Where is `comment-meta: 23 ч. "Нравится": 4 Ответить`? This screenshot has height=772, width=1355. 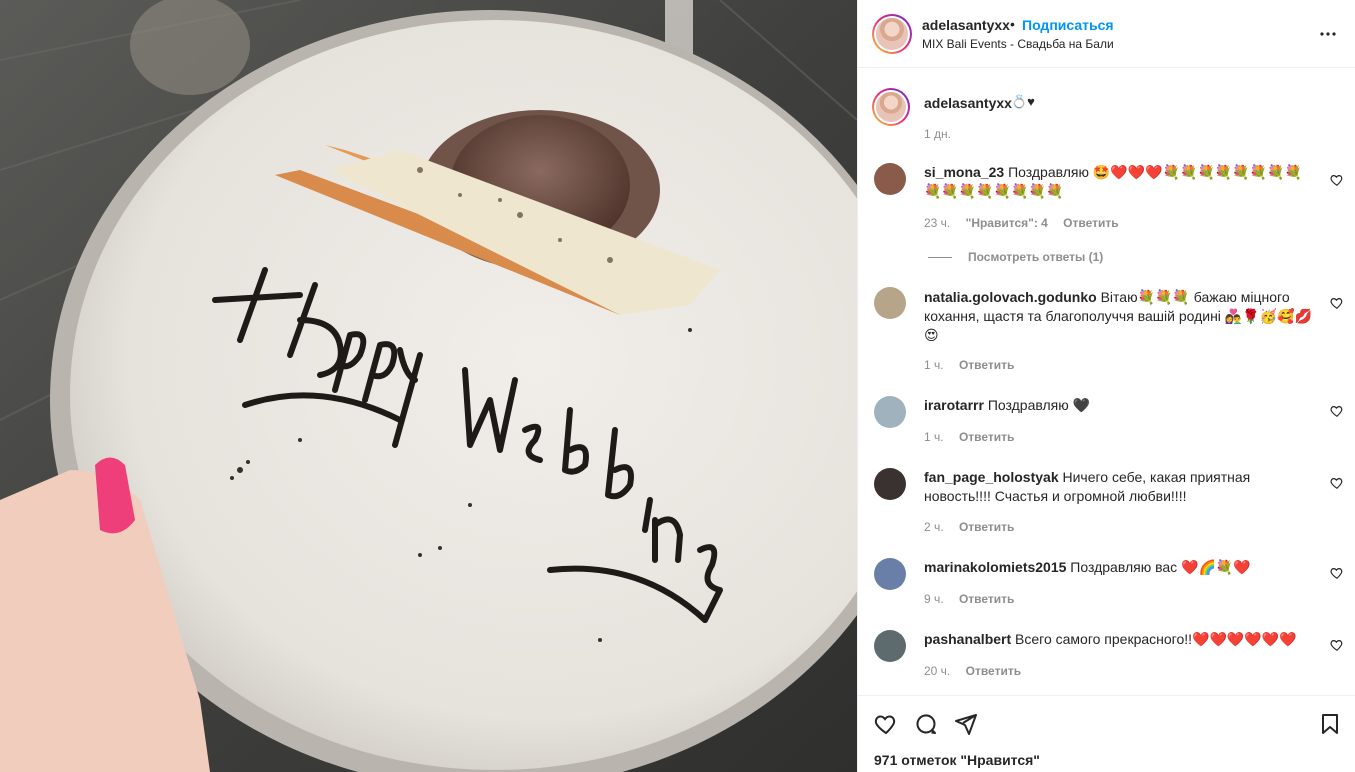
comment-meta: 23 ч. "Нравится": 4 Ответить is located at coordinates (1027, 223).